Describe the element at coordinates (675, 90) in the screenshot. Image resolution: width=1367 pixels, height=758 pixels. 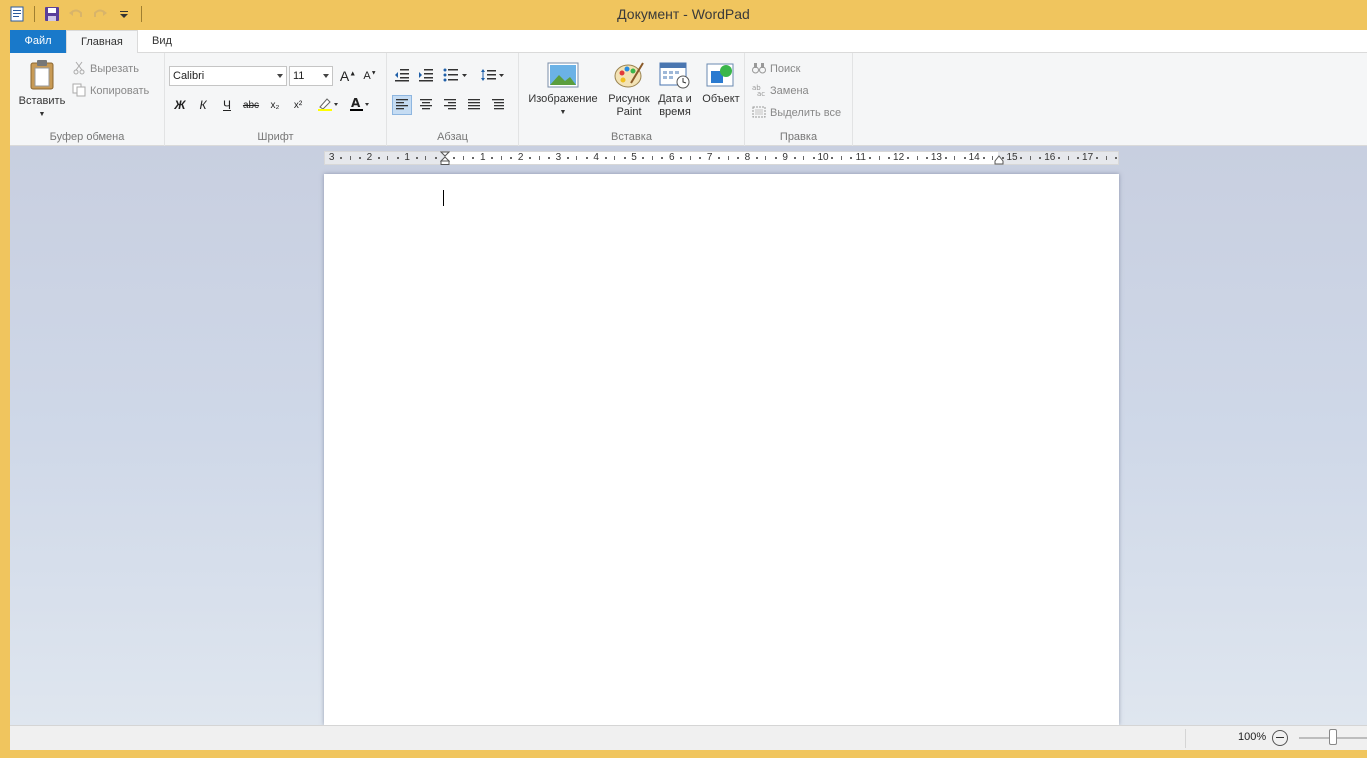
I see `datetime-button: Дата и время` at that location.